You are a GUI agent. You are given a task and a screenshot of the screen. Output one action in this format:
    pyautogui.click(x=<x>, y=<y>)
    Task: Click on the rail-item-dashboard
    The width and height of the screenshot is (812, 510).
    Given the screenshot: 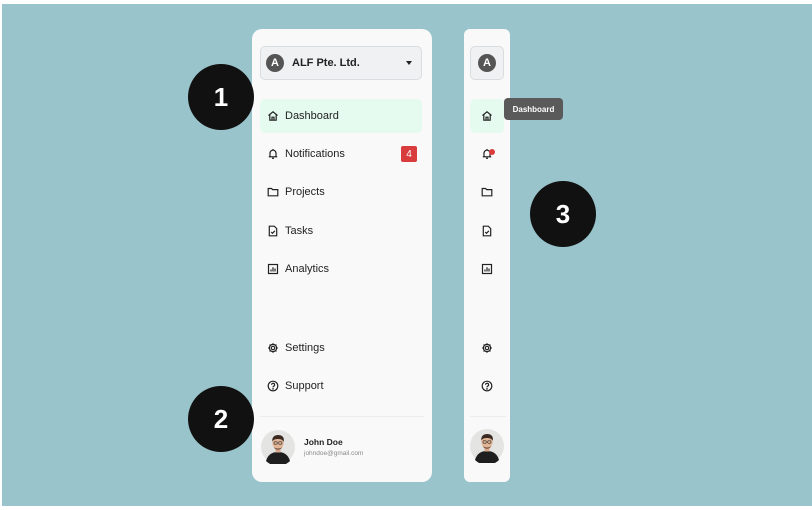 What is the action you would take?
    pyautogui.click(x=487, y=116)
    